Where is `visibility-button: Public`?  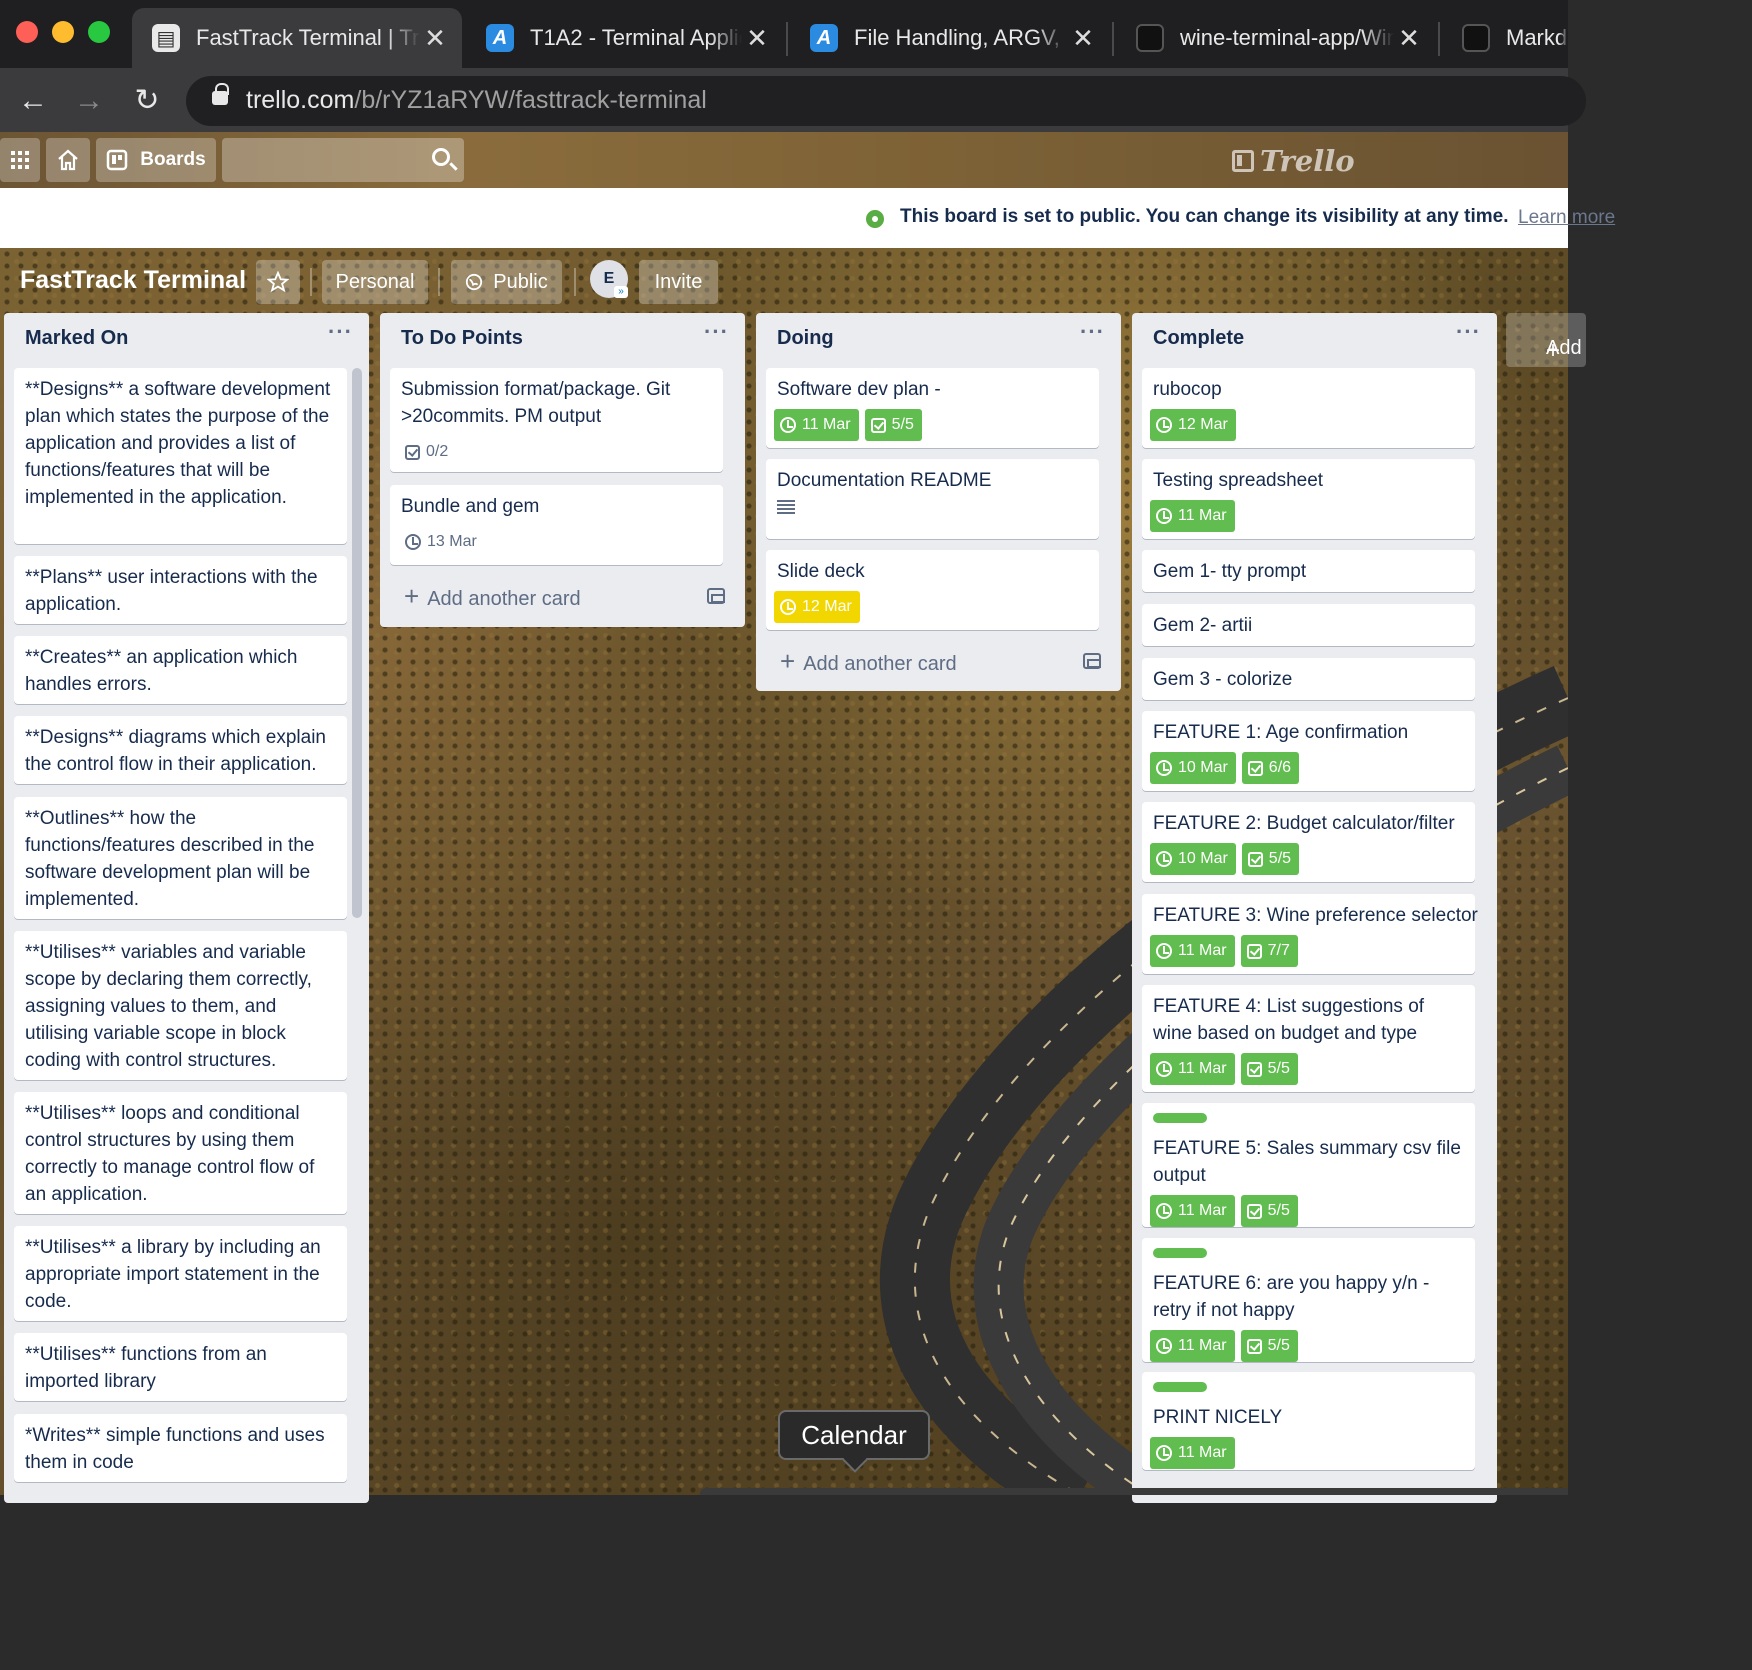
visibility-button: Public is located at coordinates (506, 282).